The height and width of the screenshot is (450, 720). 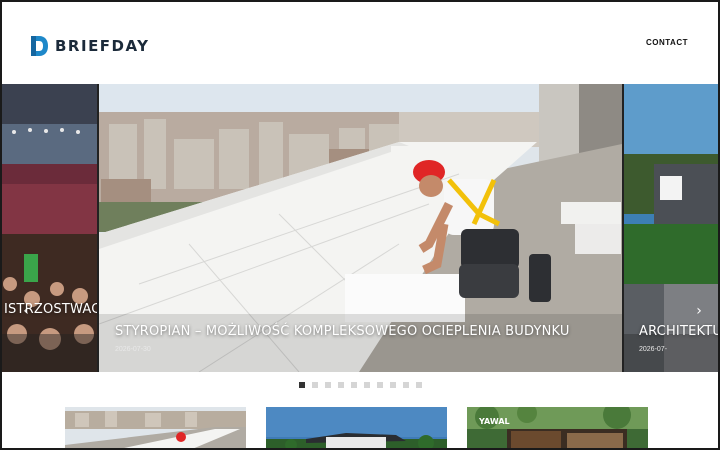 I want to click on thumb-pergola-image, so click(x=557, y=427).